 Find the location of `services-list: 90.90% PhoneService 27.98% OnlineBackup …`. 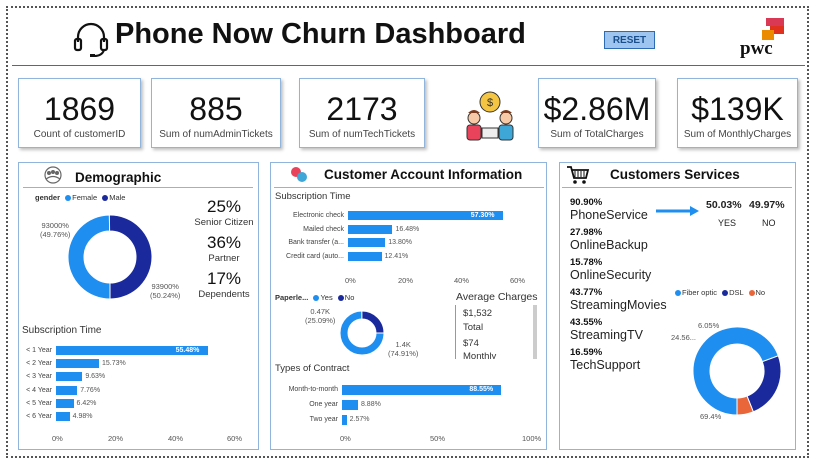

services-list: 90.90% PhoneService 27.98% OnlineBackup … is located at coordinates (625, 284).